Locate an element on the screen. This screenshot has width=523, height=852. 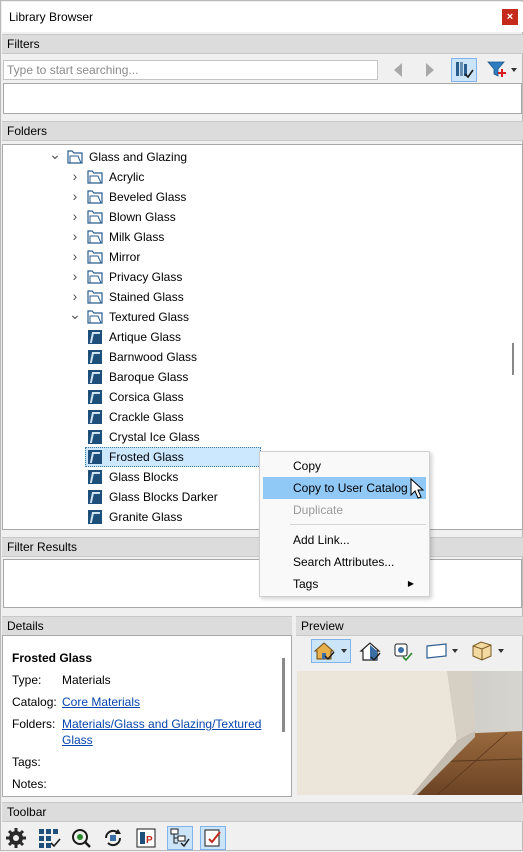
toolbar-header: Toolbar is located at coordinates (262, 812).